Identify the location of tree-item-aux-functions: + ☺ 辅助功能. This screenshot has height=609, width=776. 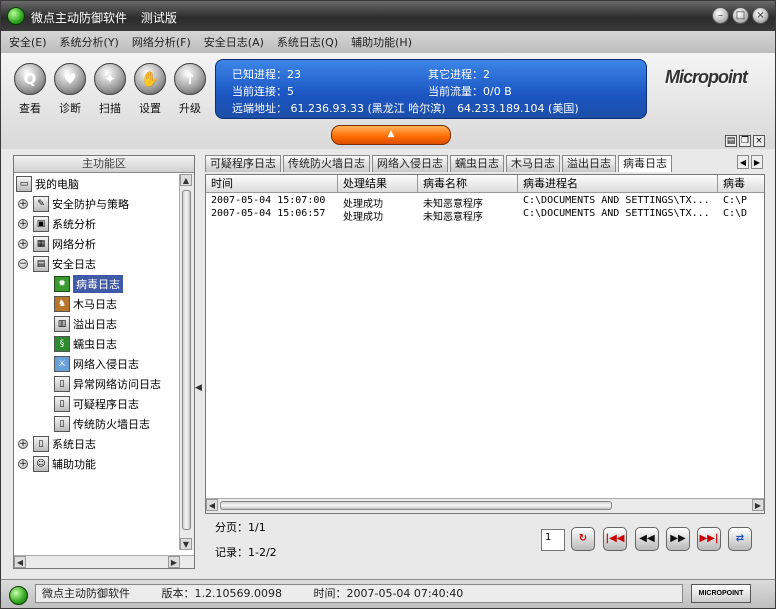
(57, 464).